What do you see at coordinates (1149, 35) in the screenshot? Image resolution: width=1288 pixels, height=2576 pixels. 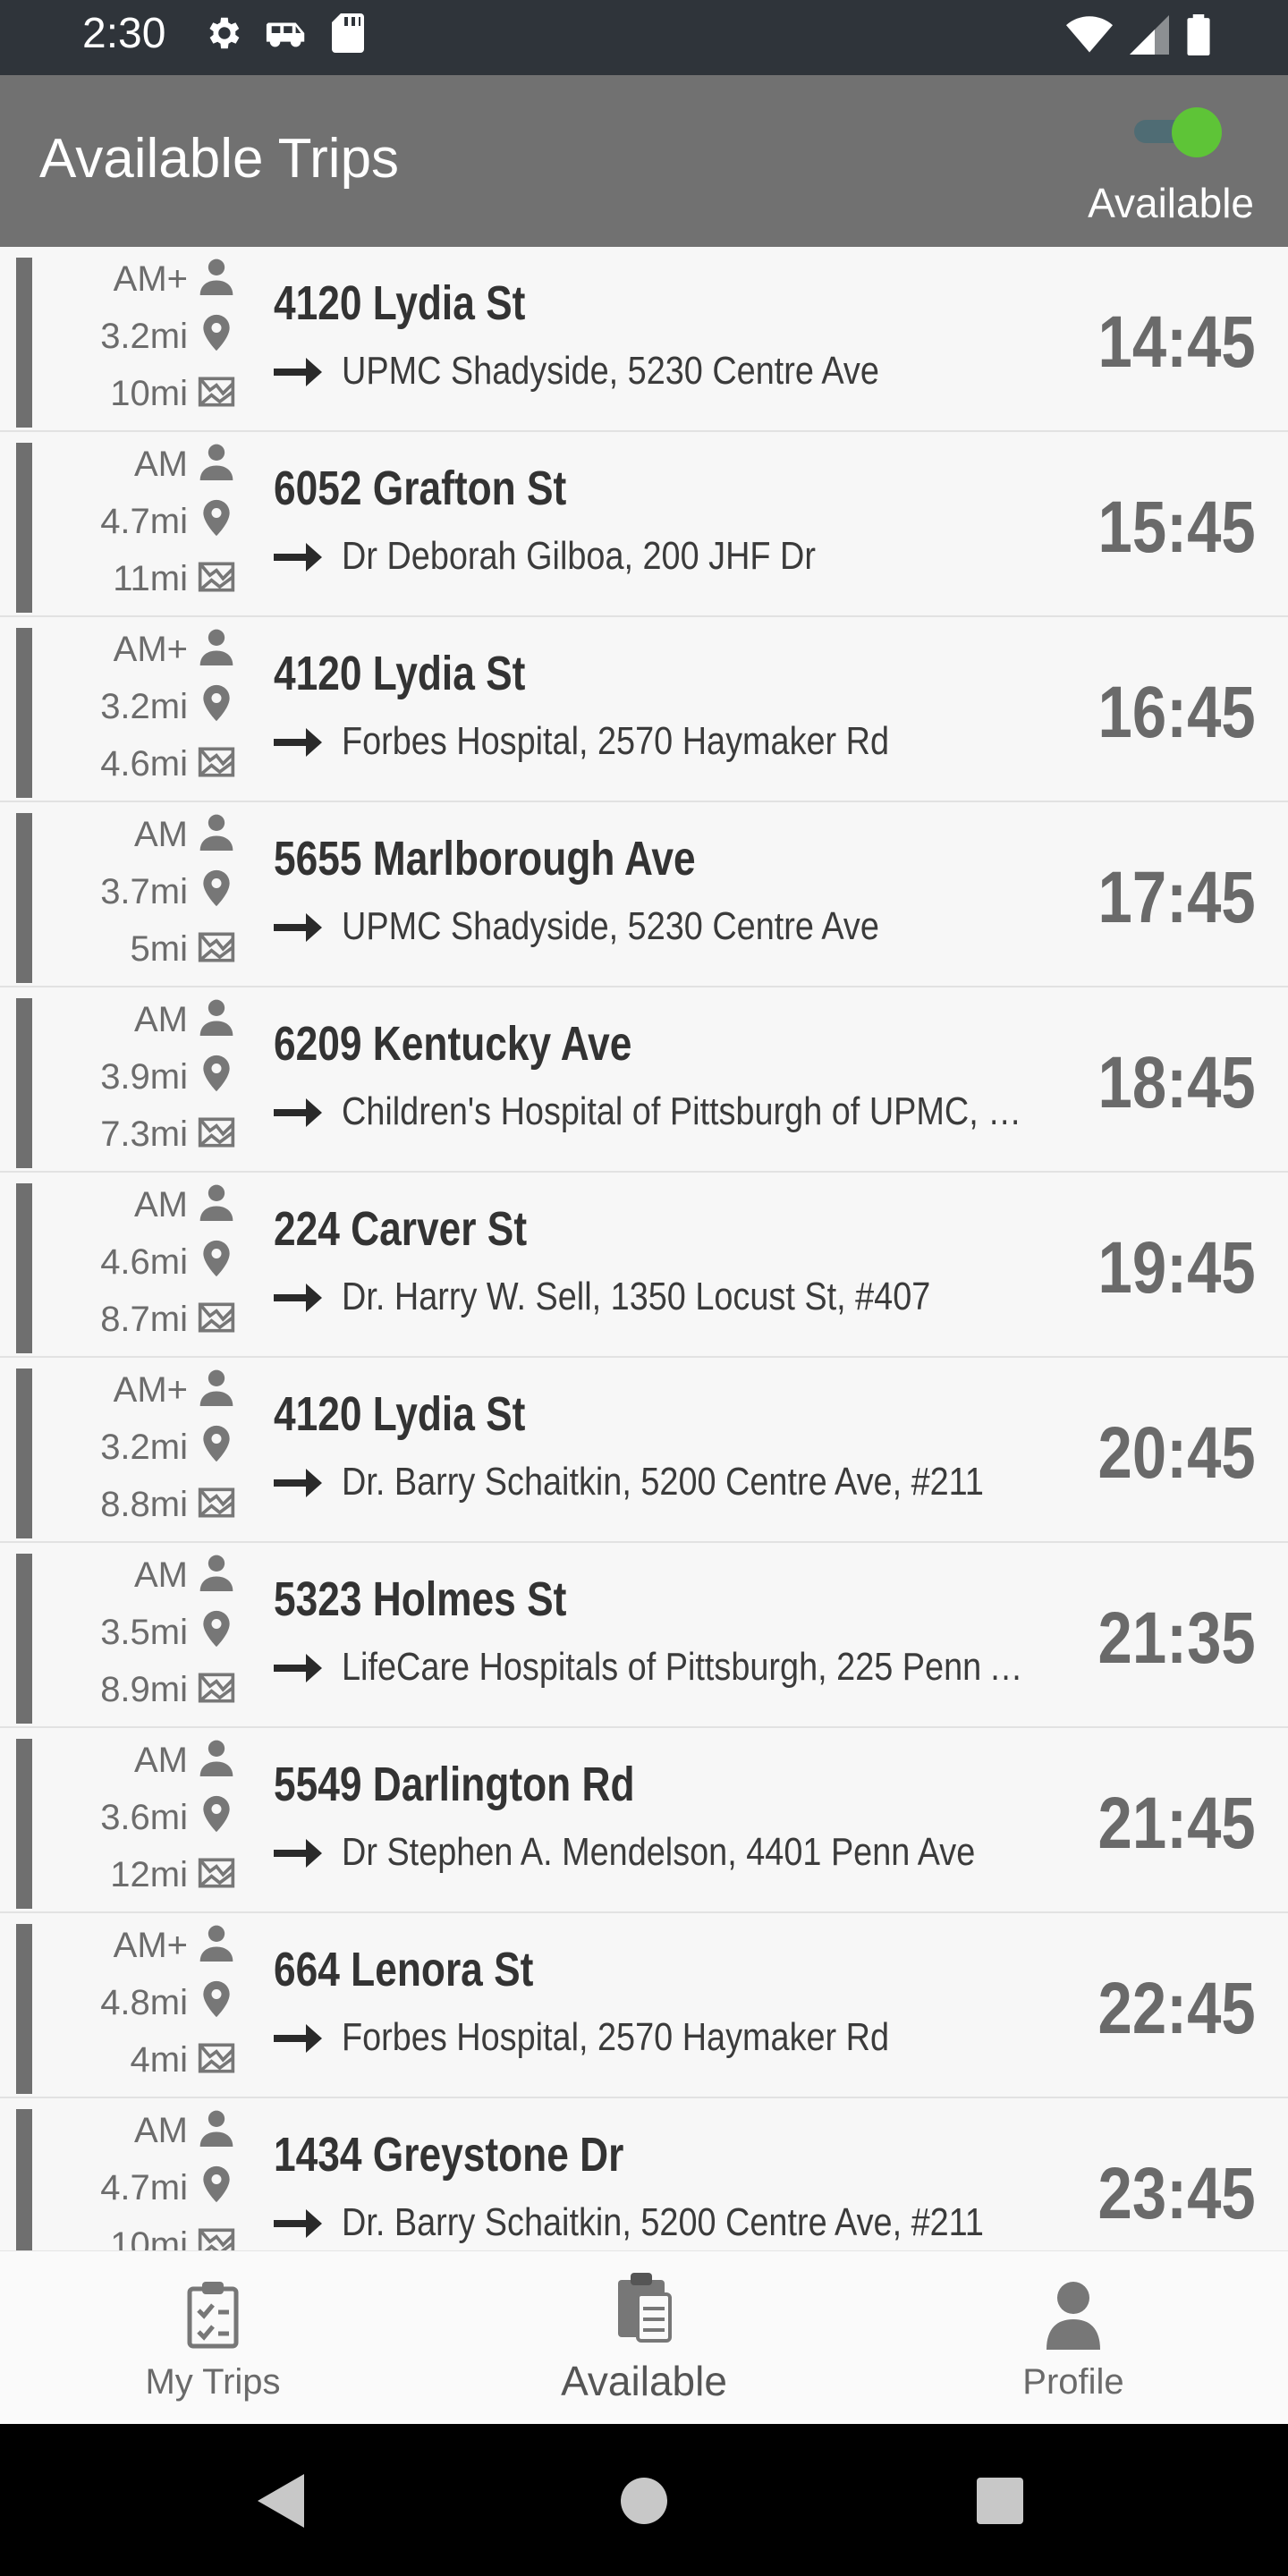 I see `signal-icon` at bounding box center [1149, 35].